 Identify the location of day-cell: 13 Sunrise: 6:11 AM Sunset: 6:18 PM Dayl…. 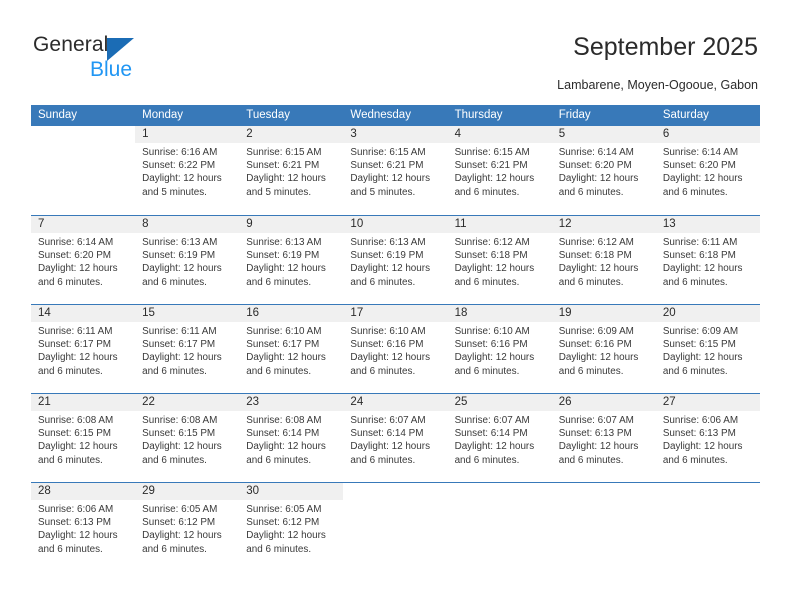
(707, 260).